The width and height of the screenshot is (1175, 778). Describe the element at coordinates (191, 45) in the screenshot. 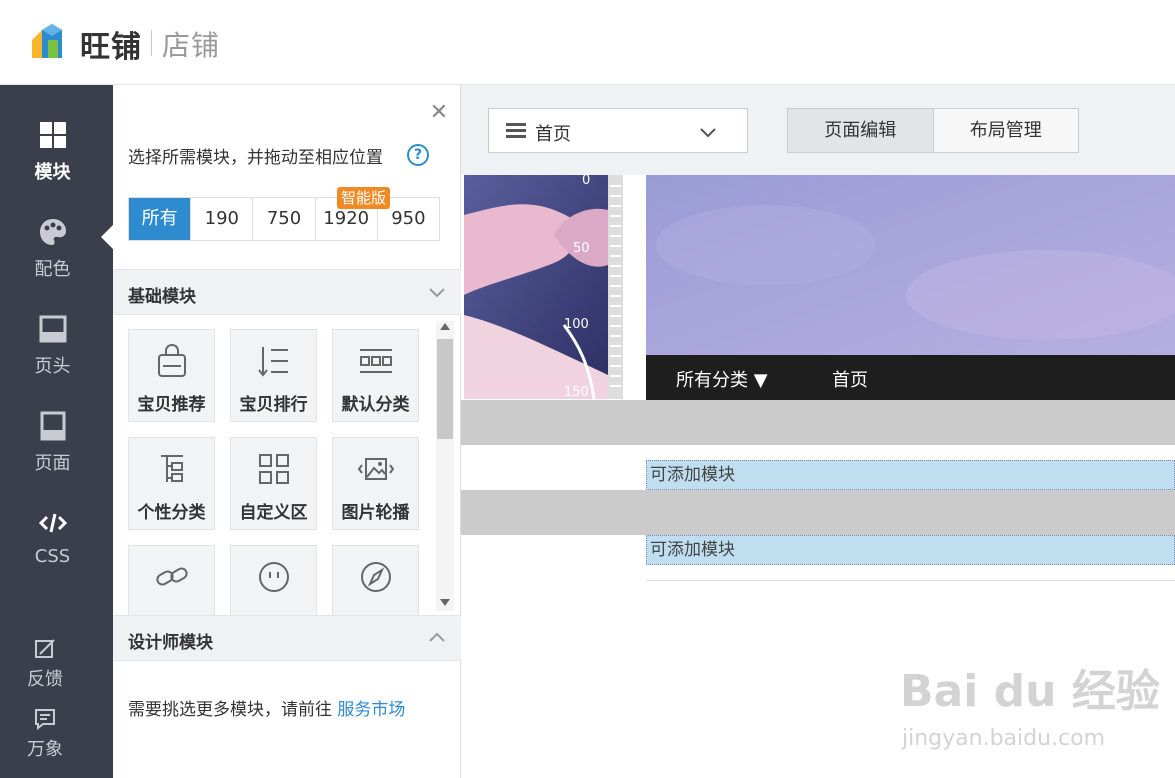

I see `brand-subtitle: 店铺` at that location.